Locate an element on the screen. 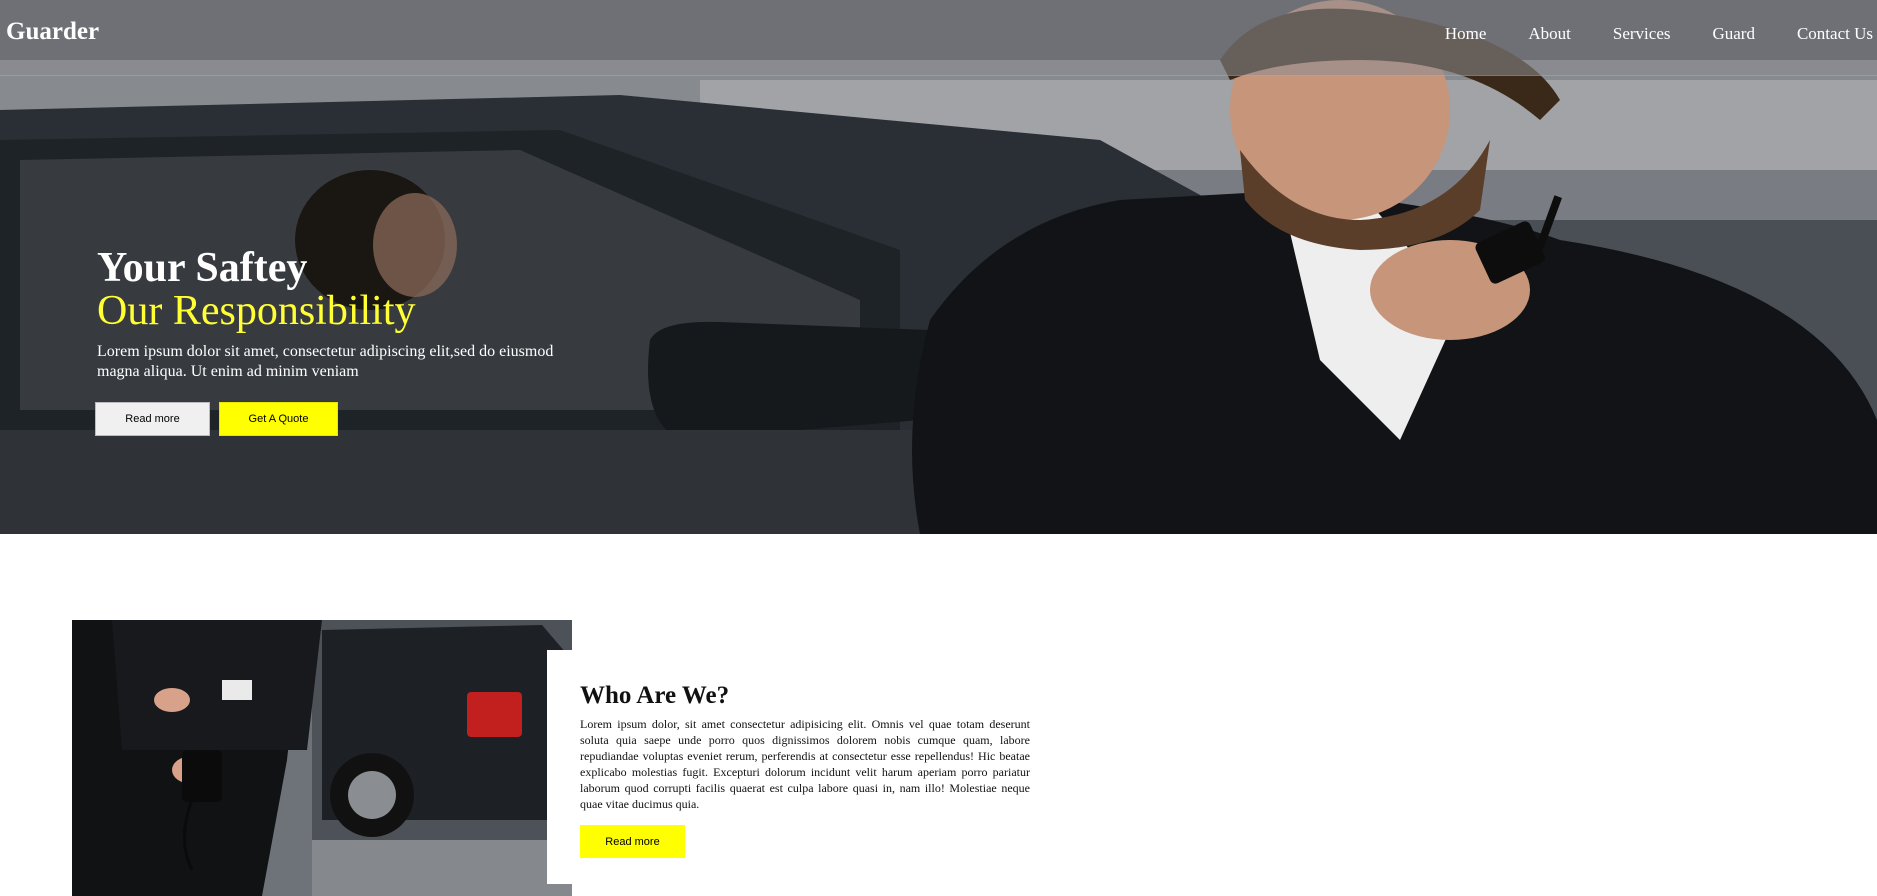 Image resolution: width=1877 pixels, height=896 pixels. nav-services: Services is located at coordinates (1642, 34).